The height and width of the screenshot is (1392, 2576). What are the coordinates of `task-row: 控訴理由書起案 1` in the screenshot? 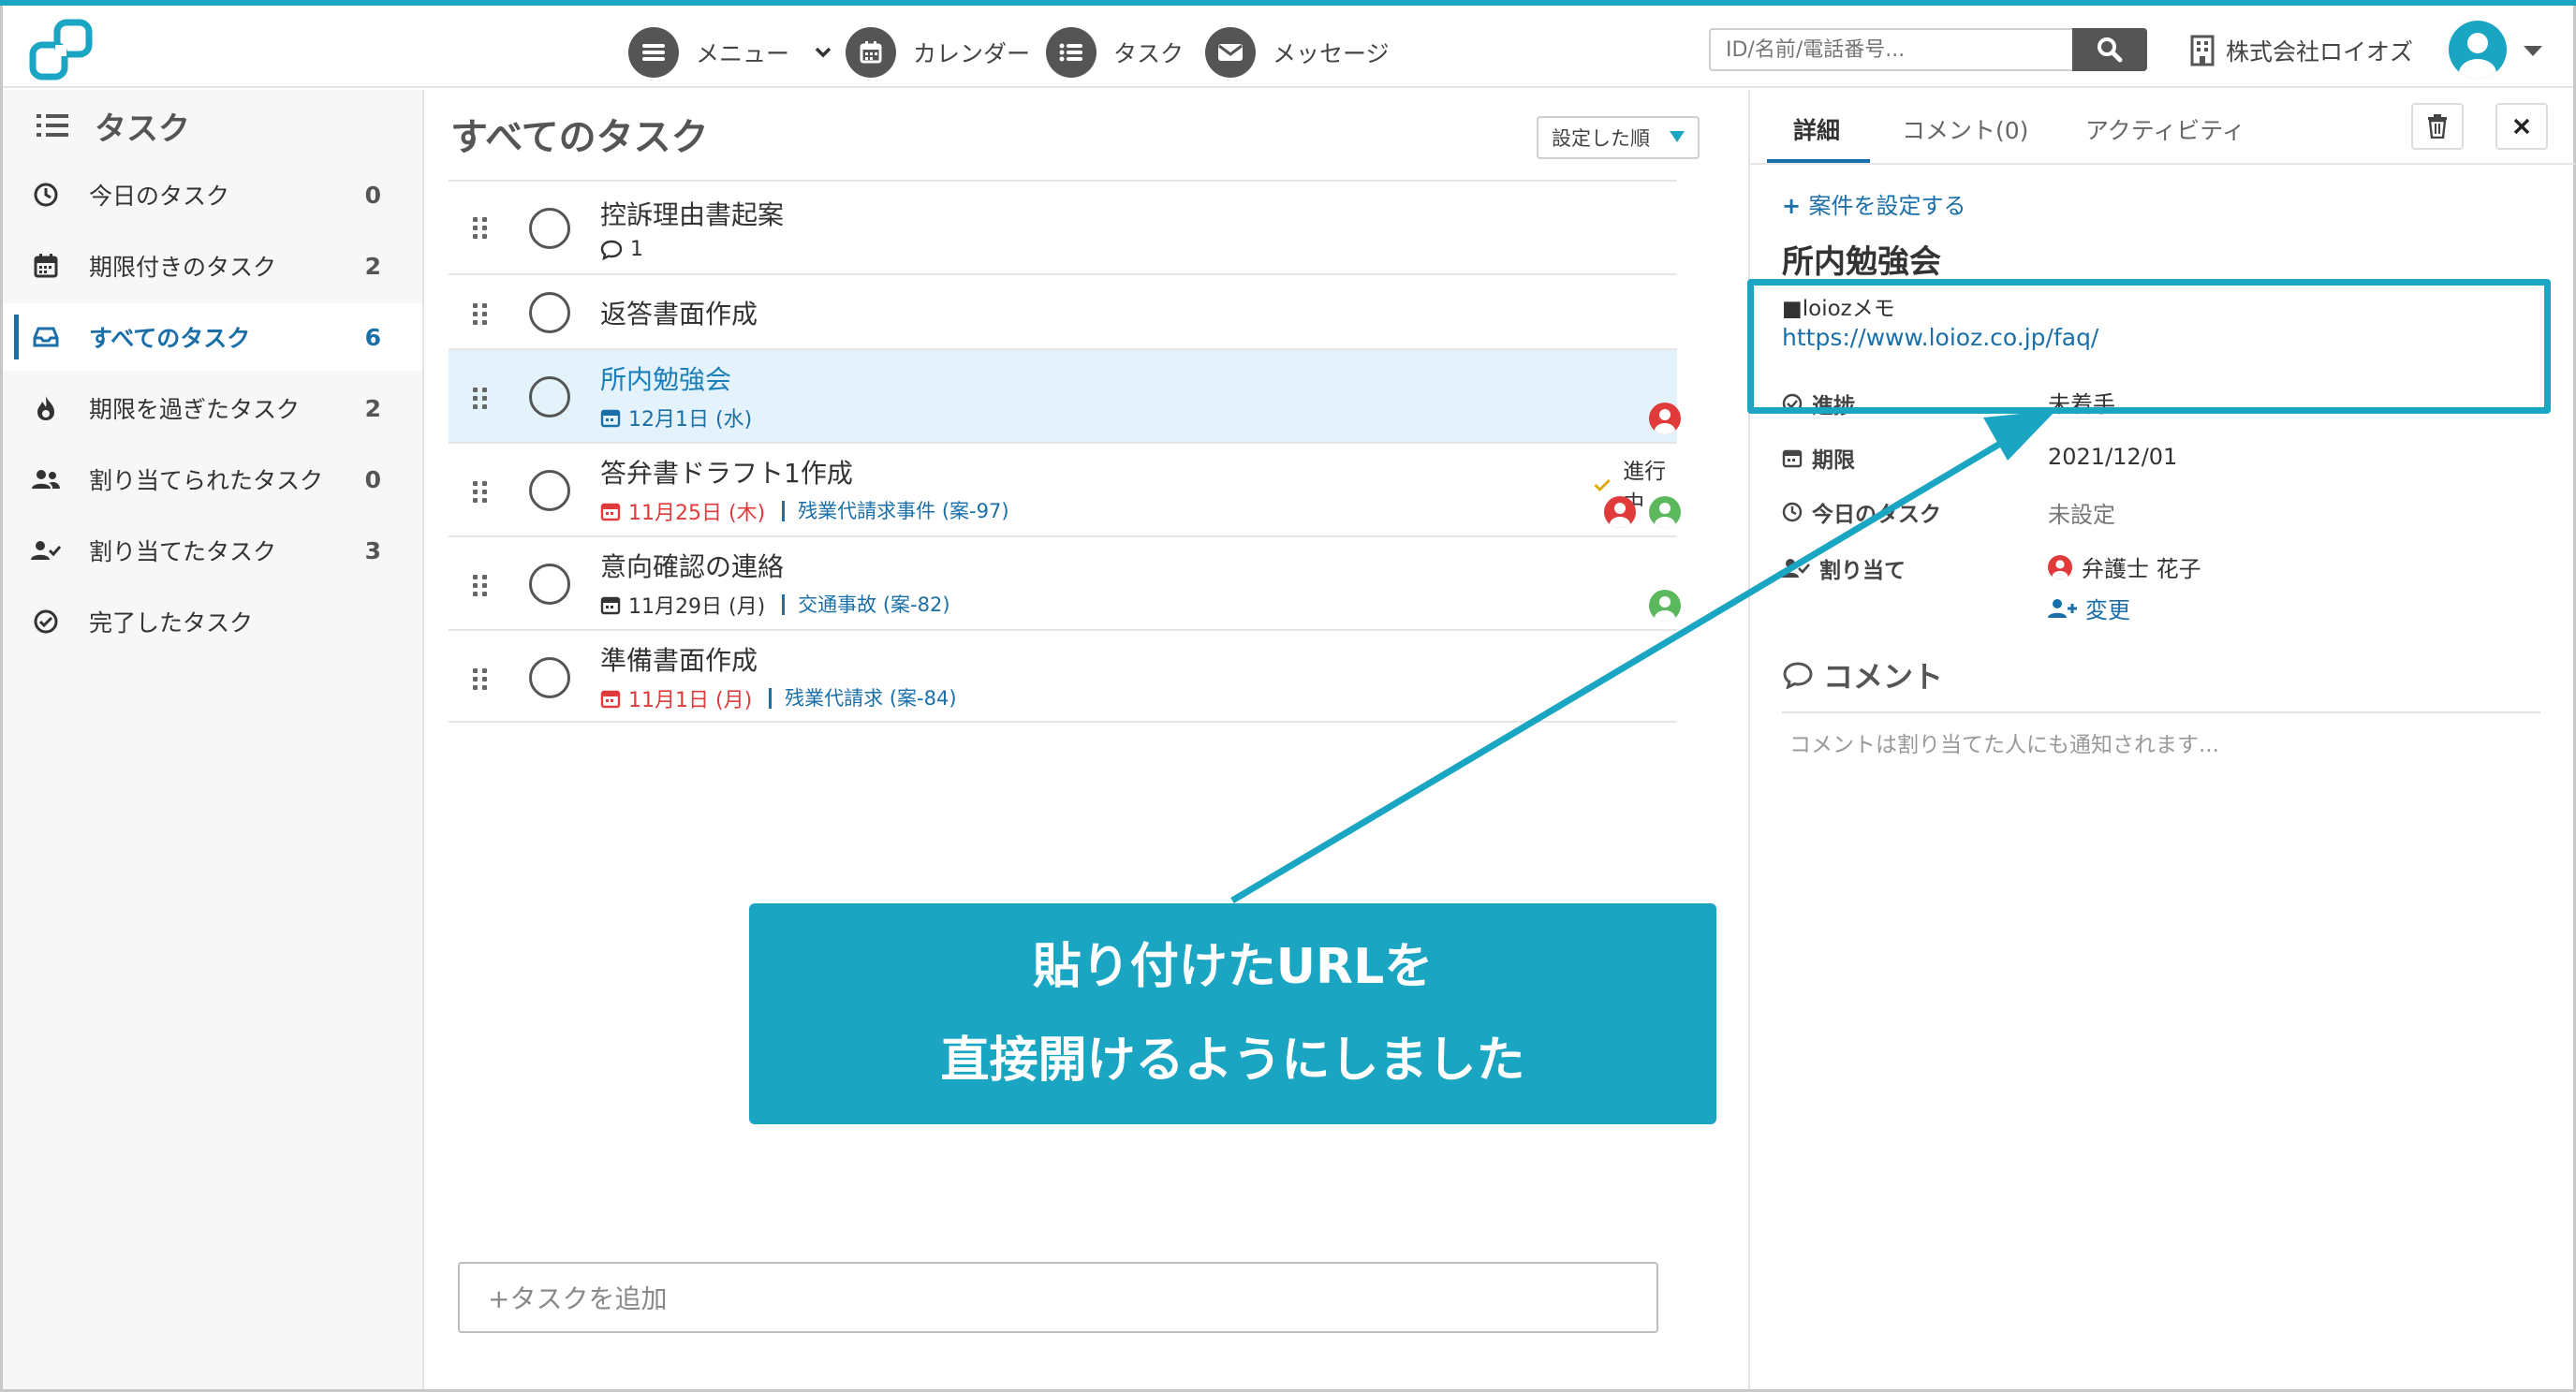 It's located at (1063, 226).